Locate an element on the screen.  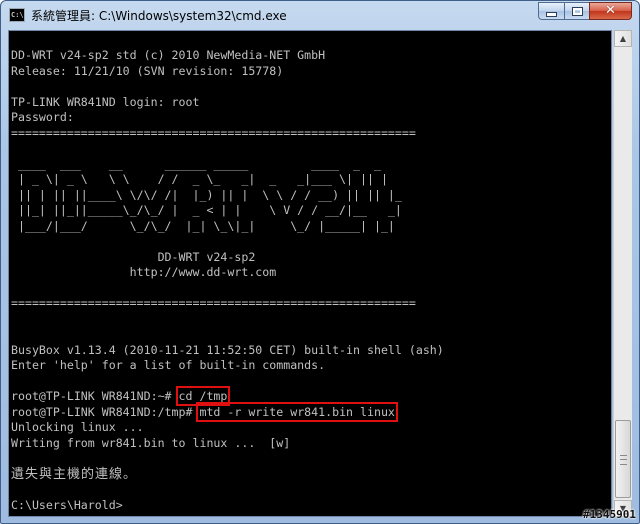
close-icon: ✕ is located at coordinates (610, 10).